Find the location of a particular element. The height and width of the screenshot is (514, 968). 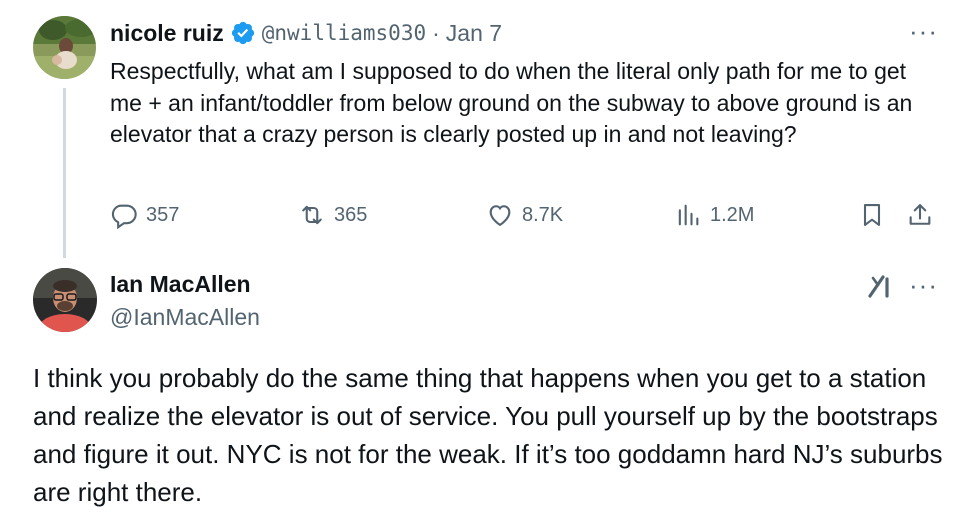

repost-count: 365 is located at coordinates (351, 214).